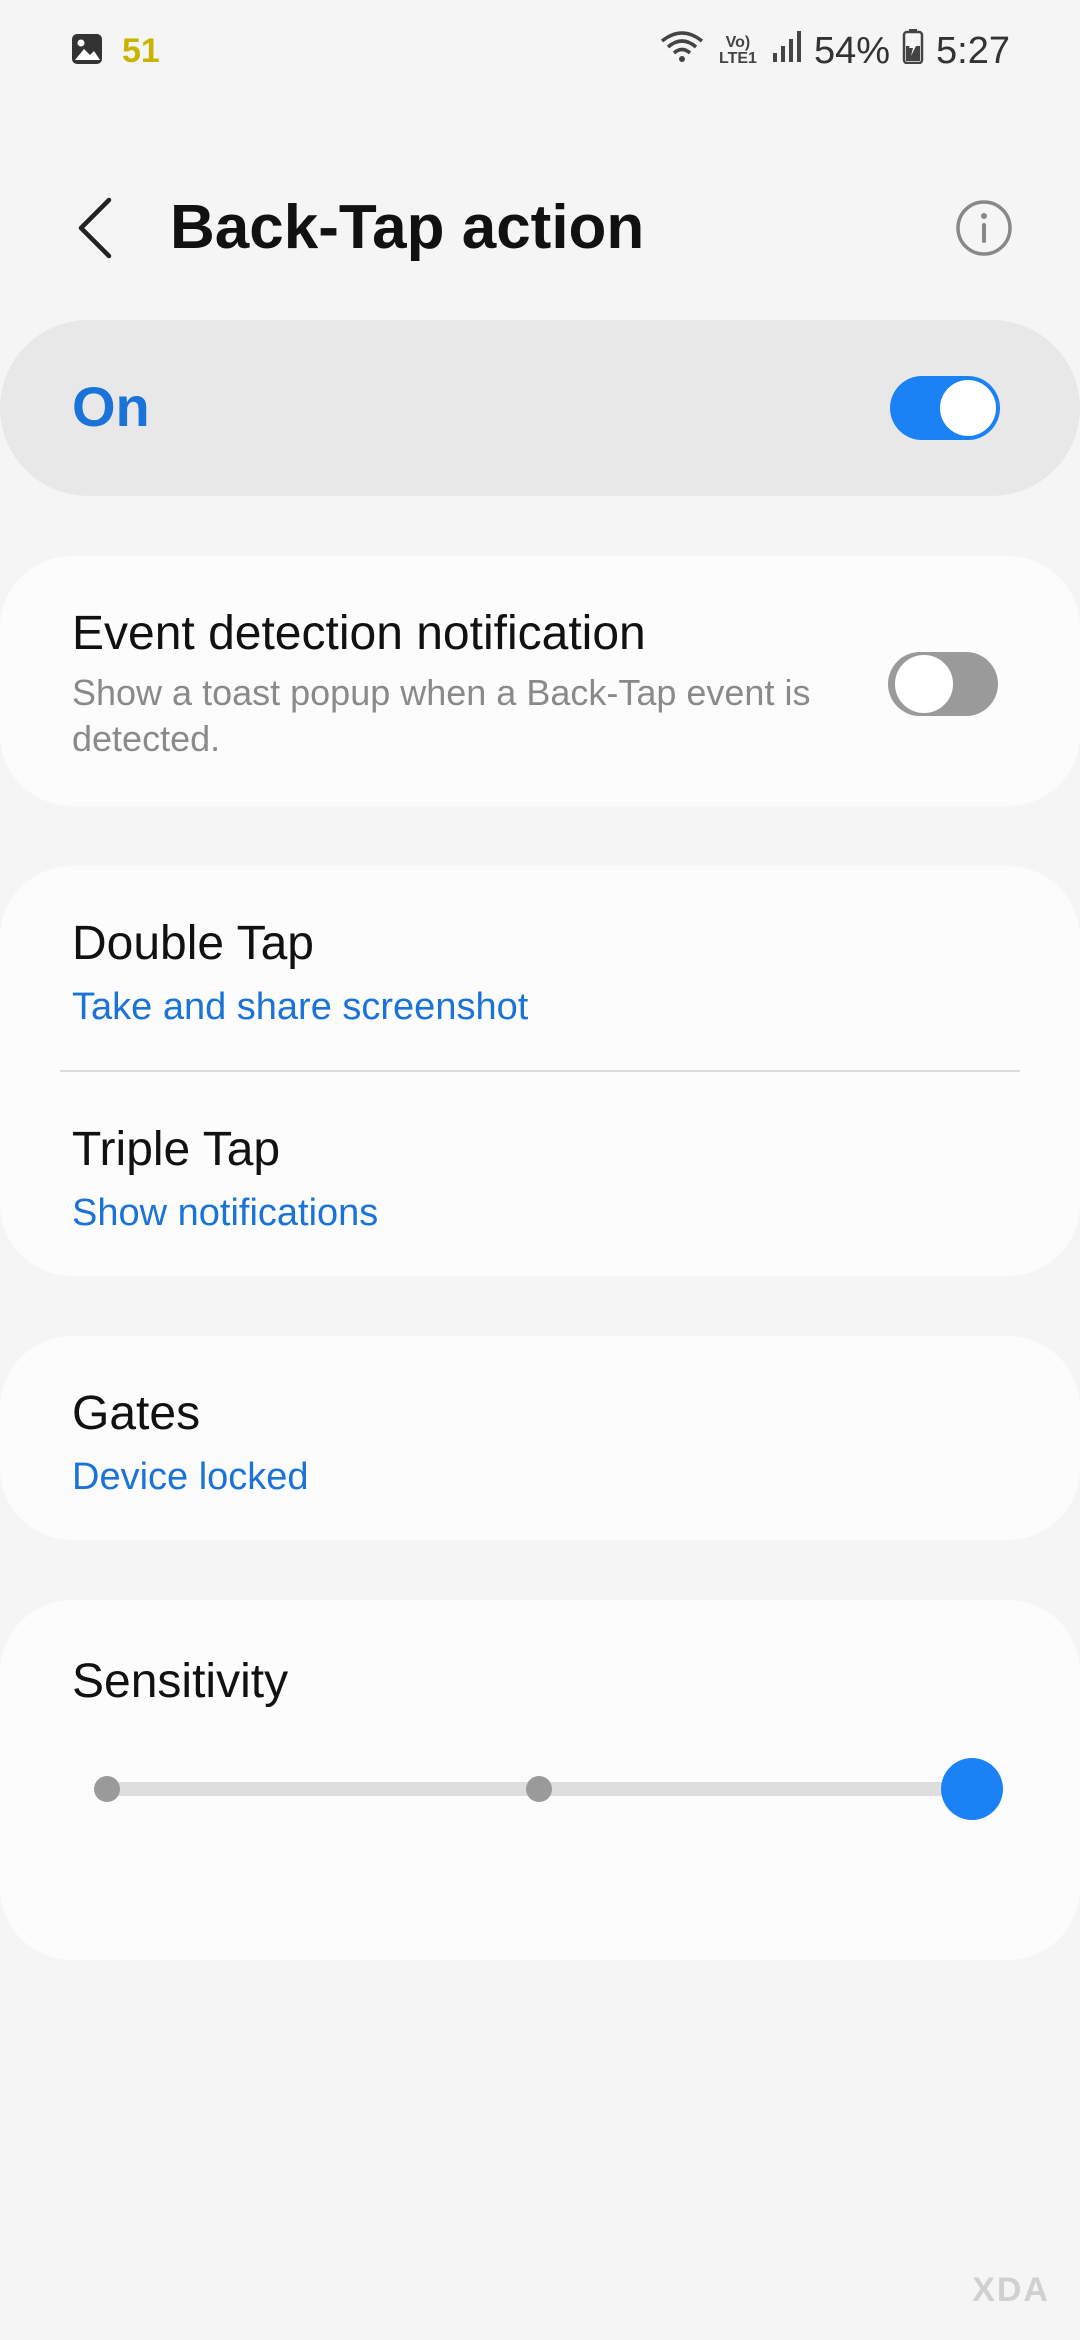  I want to click on event-notification-toggle, so click(943, 684).